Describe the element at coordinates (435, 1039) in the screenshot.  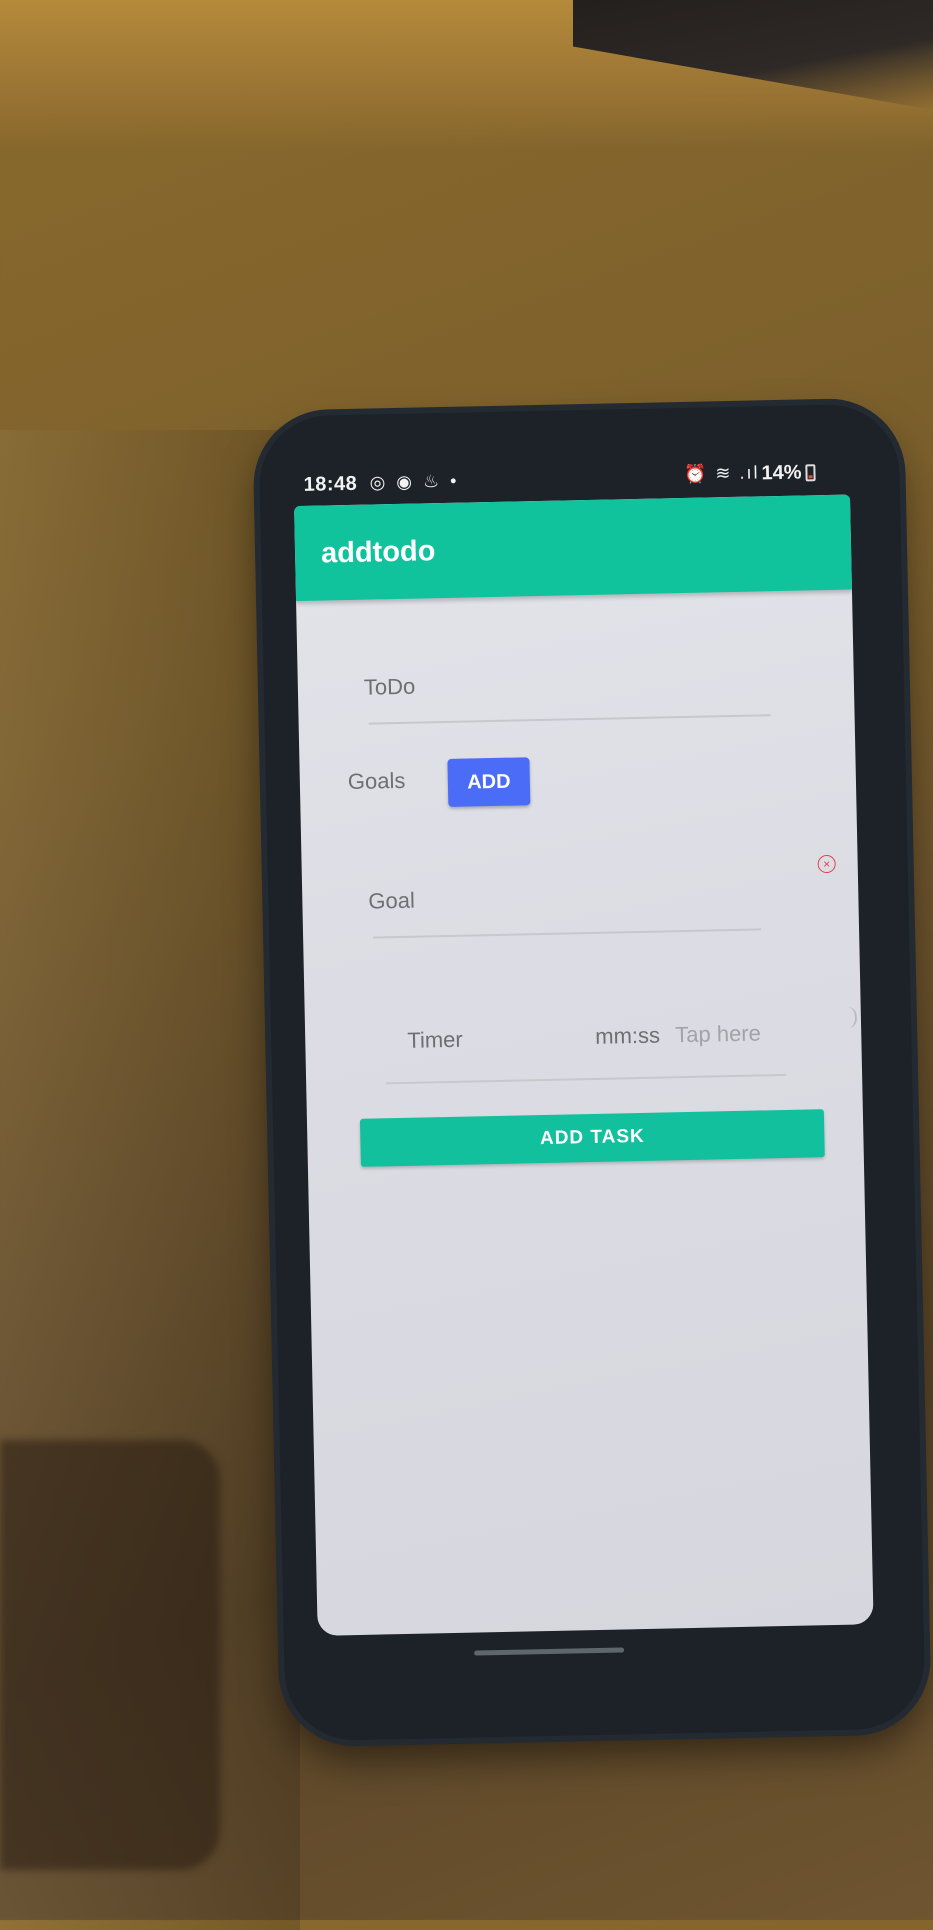
I see `timer-label: Timer` at that location.